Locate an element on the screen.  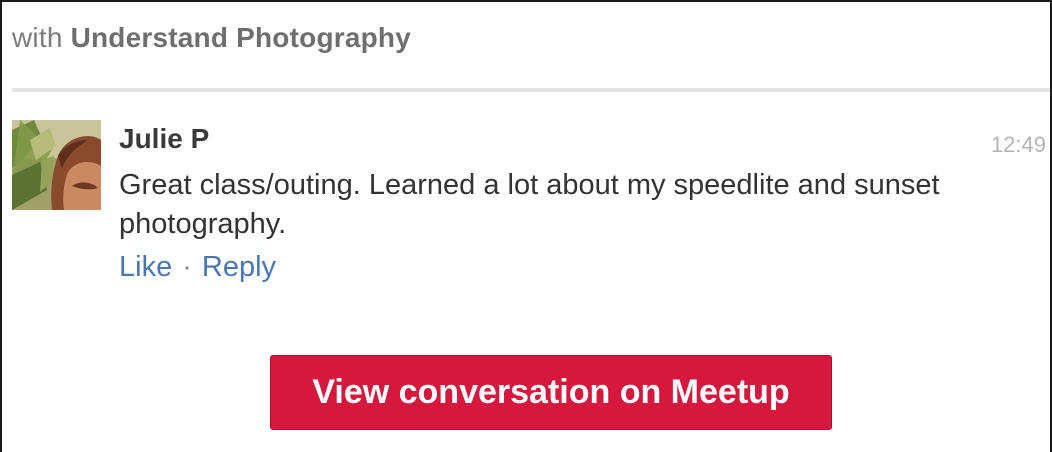
divider is located at coordinates (531, 90).